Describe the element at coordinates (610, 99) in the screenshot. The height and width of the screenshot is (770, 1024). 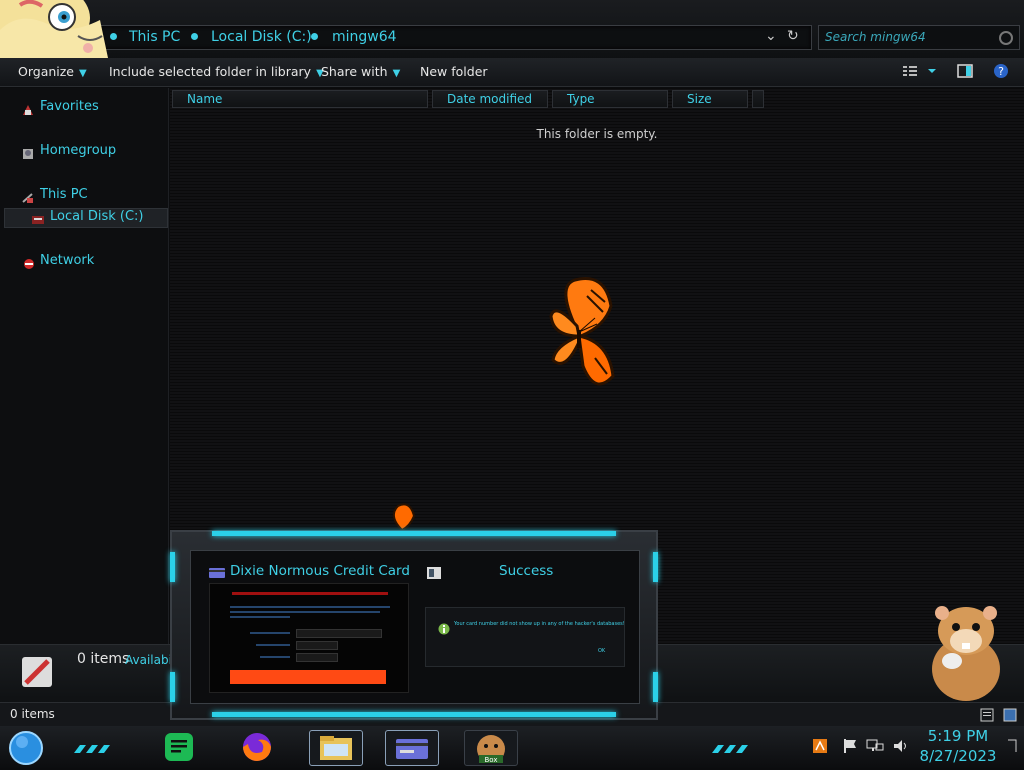
I see `column-header-type: Type` at that location.